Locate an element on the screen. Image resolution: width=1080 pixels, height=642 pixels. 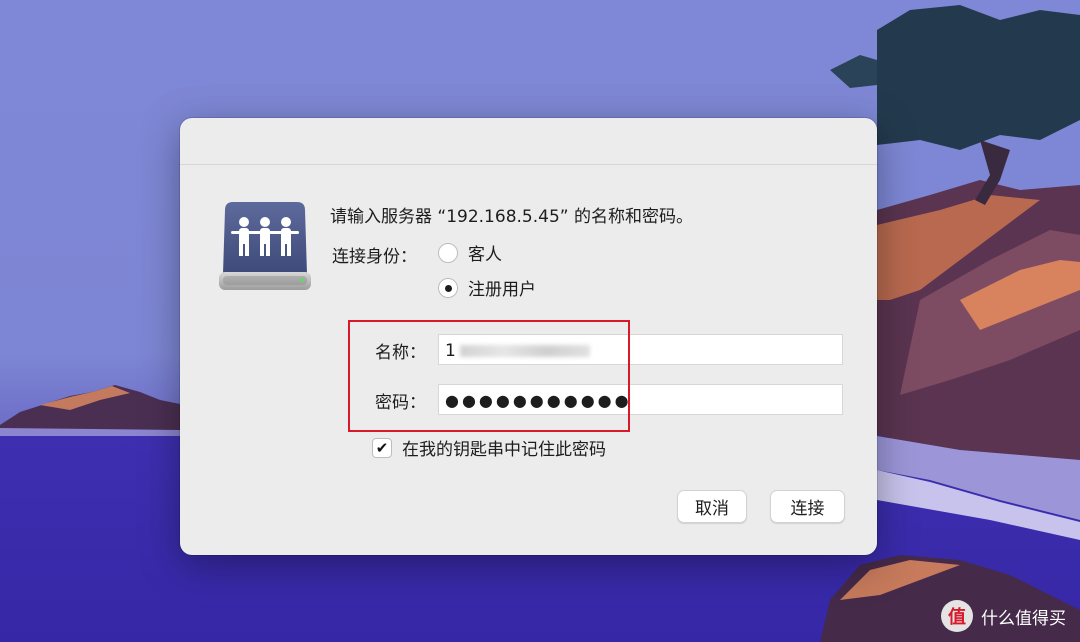
checkmark-icon: ✔ is located at coordinates (382, 447).